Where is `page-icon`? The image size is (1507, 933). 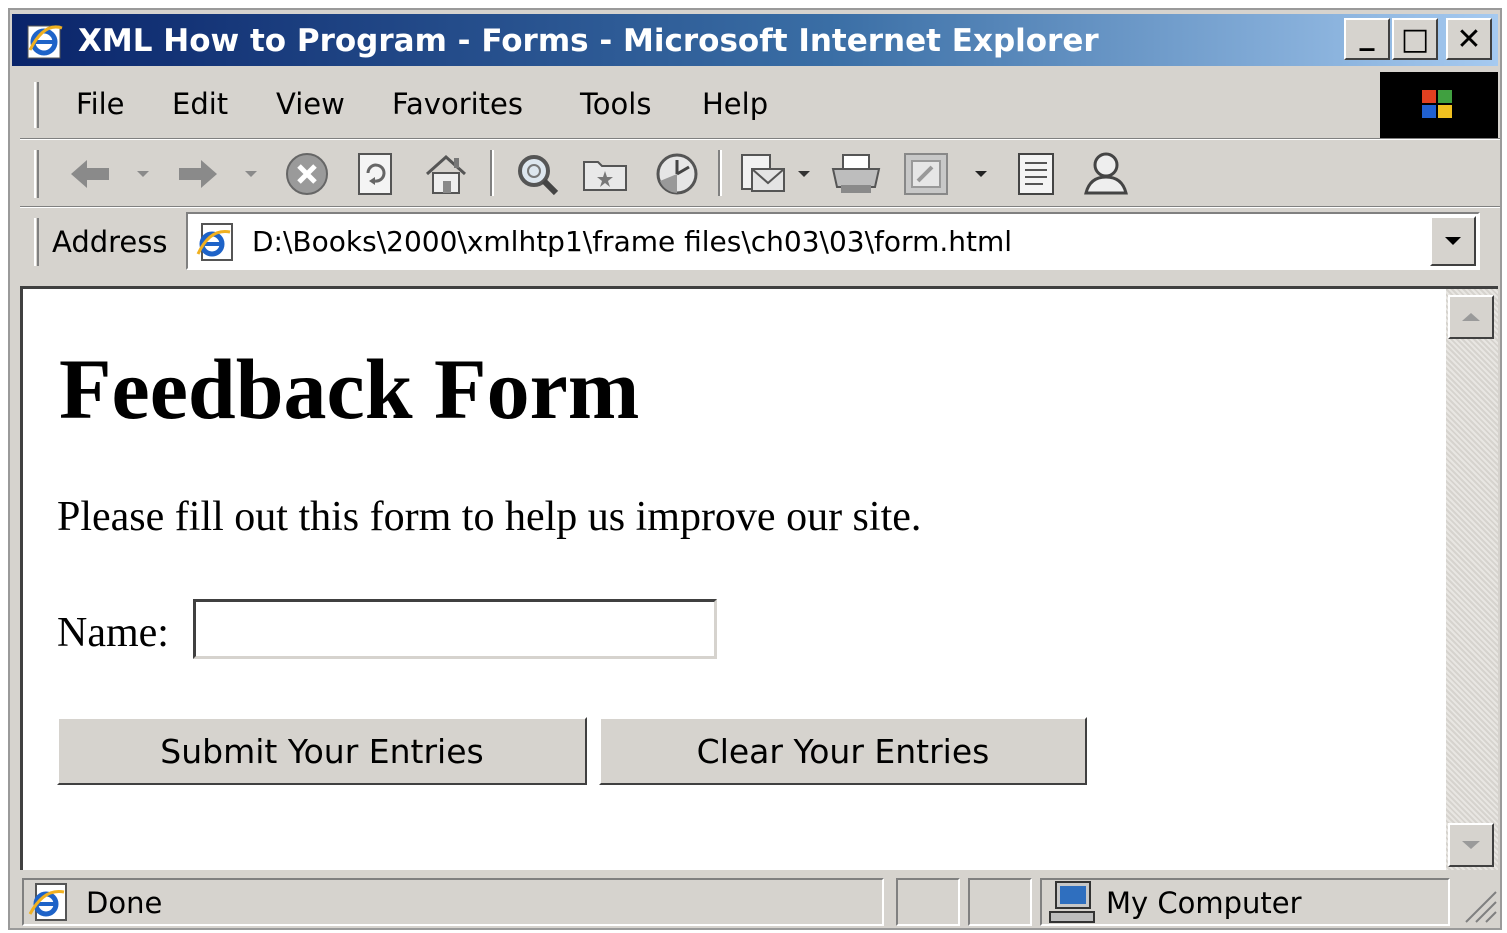 page-icon is located at coordinates (215, 242).